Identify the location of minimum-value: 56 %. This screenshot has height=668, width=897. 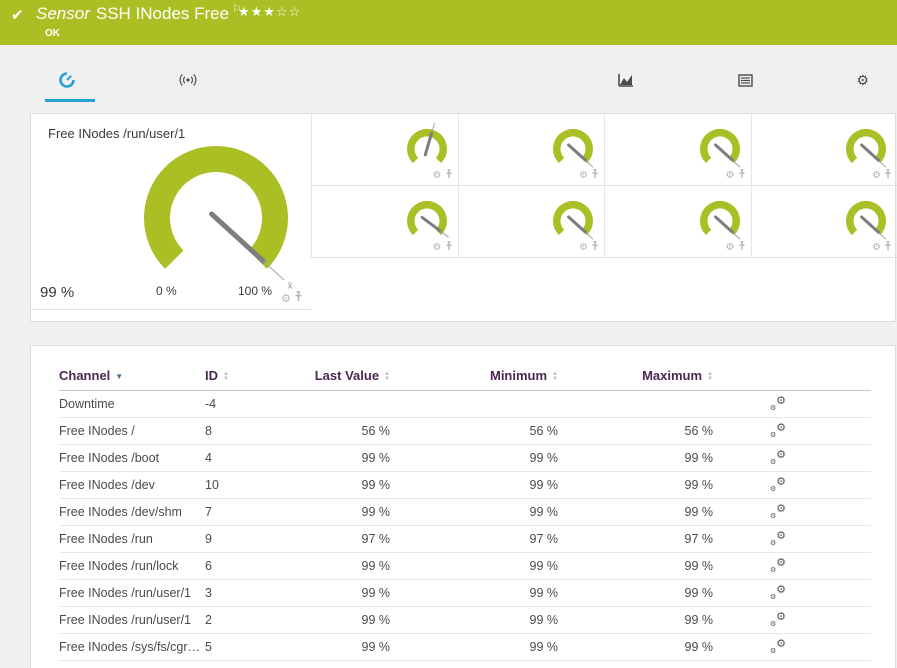
(474, 431).